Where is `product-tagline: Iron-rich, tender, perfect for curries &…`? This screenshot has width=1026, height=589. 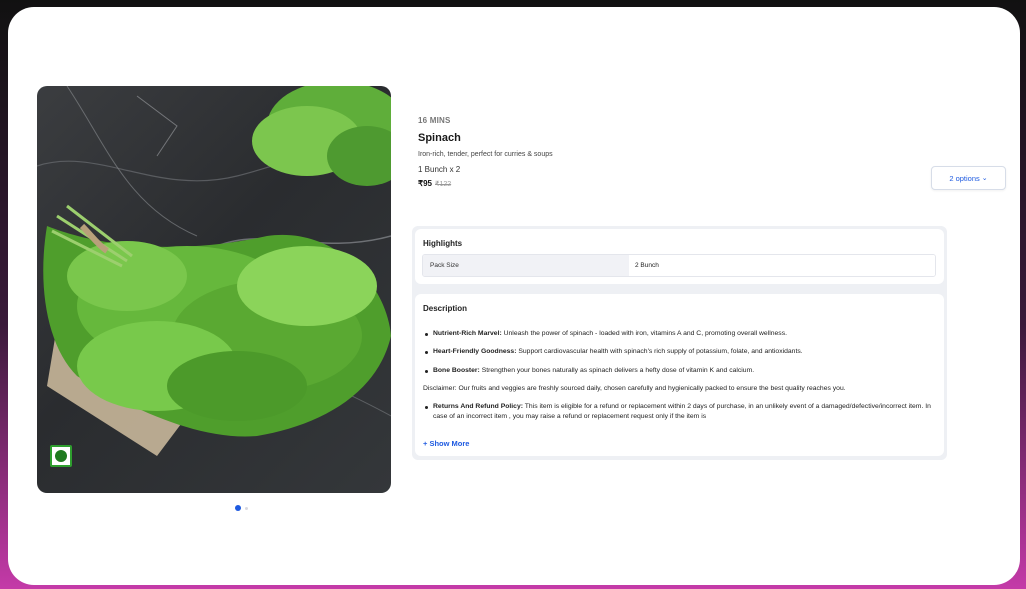
product-tagline: Iron-rich, tender, perfect for curries &… is located at coordinates (485, 154).